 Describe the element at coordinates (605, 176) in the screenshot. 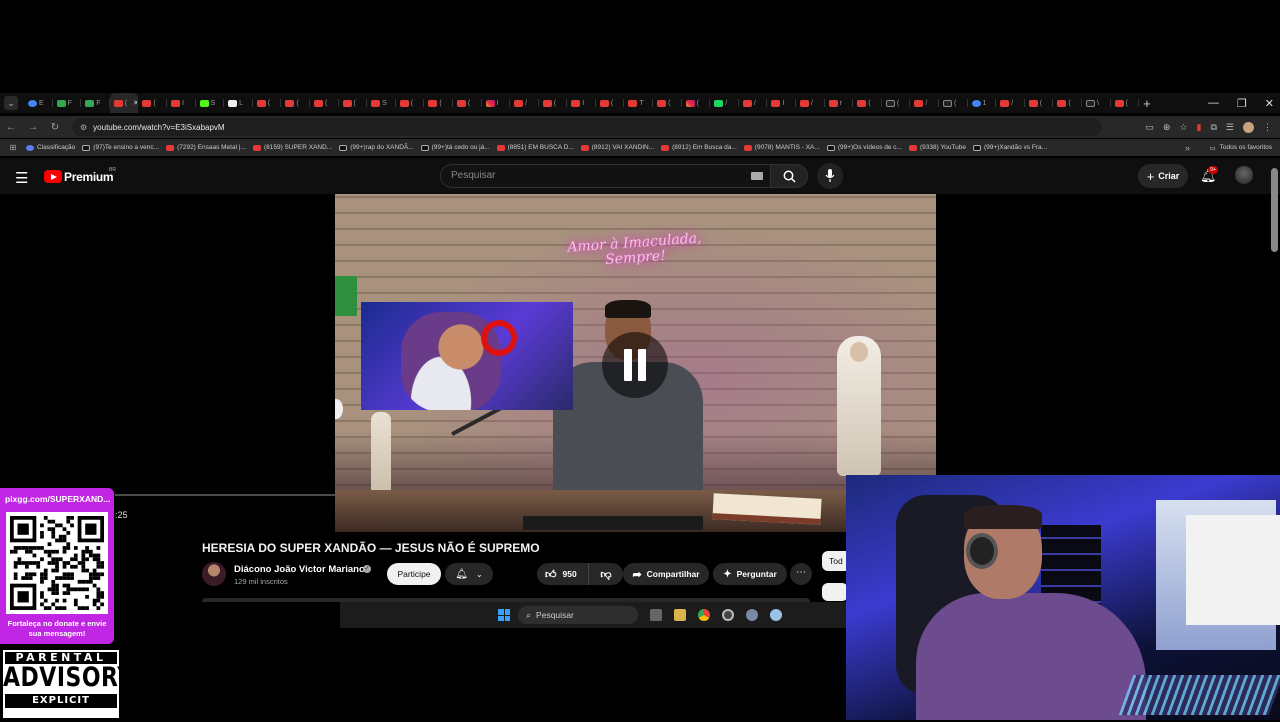

I see `search-input: Pesquisar` at that location.